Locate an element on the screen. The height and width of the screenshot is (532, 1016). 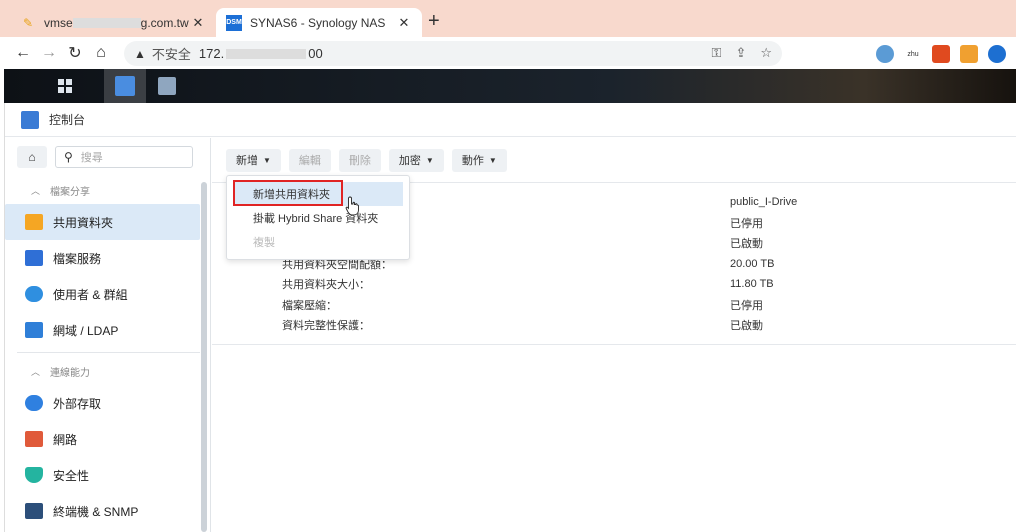
window-header: 控制台 is located at coordinates (510, 120).